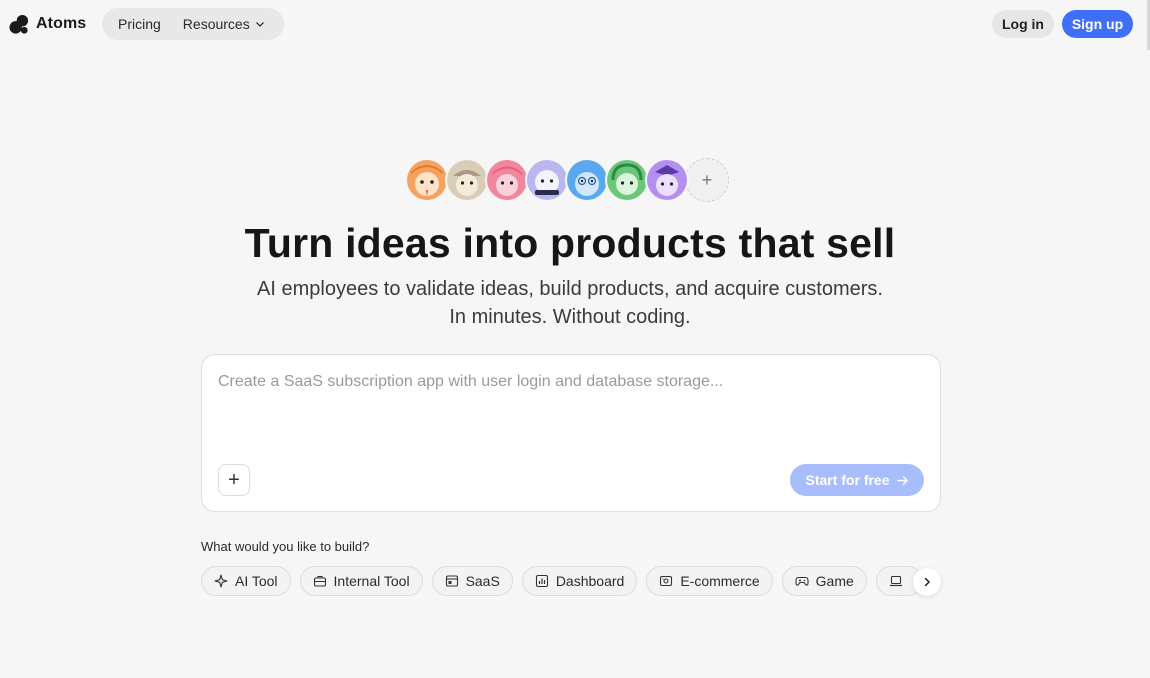 The image size is (1150, 678). Describe the element at coordinates (802, 581) in the screenshot. I see `gamepad-icon` at that location.